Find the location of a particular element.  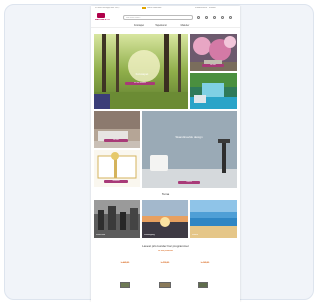

topbar-right-text: Kundeservice · Kontakt is located at coordinates (215, 8).